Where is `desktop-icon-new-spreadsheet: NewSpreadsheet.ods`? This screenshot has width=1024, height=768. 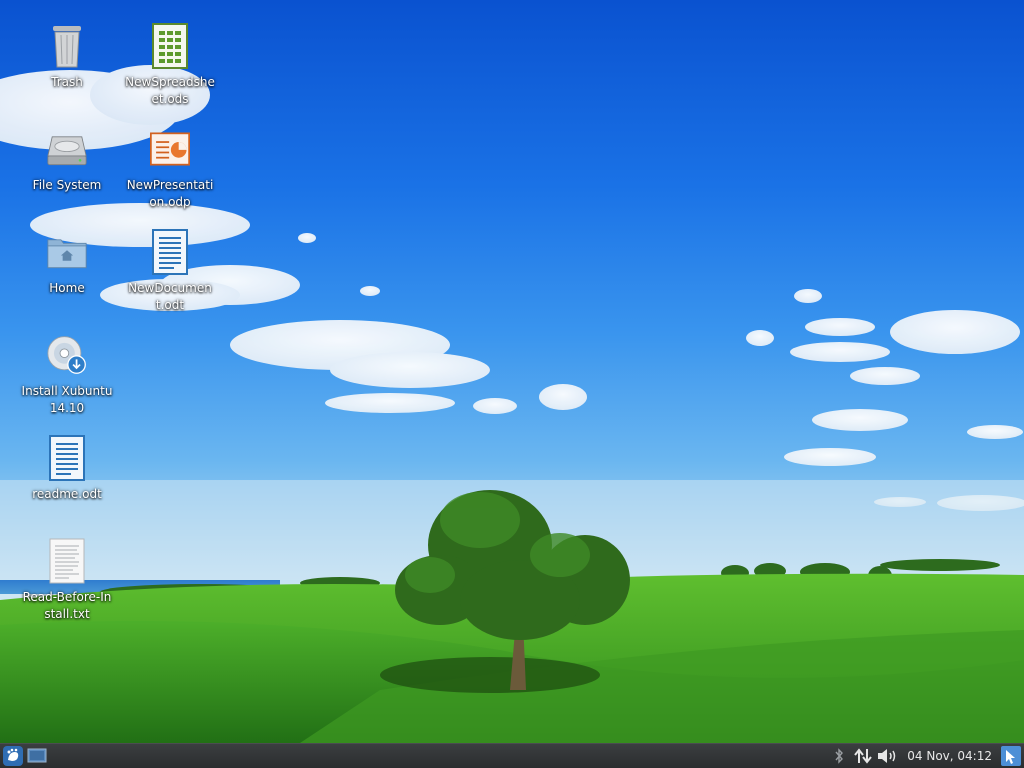
desktop-icon-new-spreadsheet: NewSpreadsheet.ods is located at coordinates (170, 65).